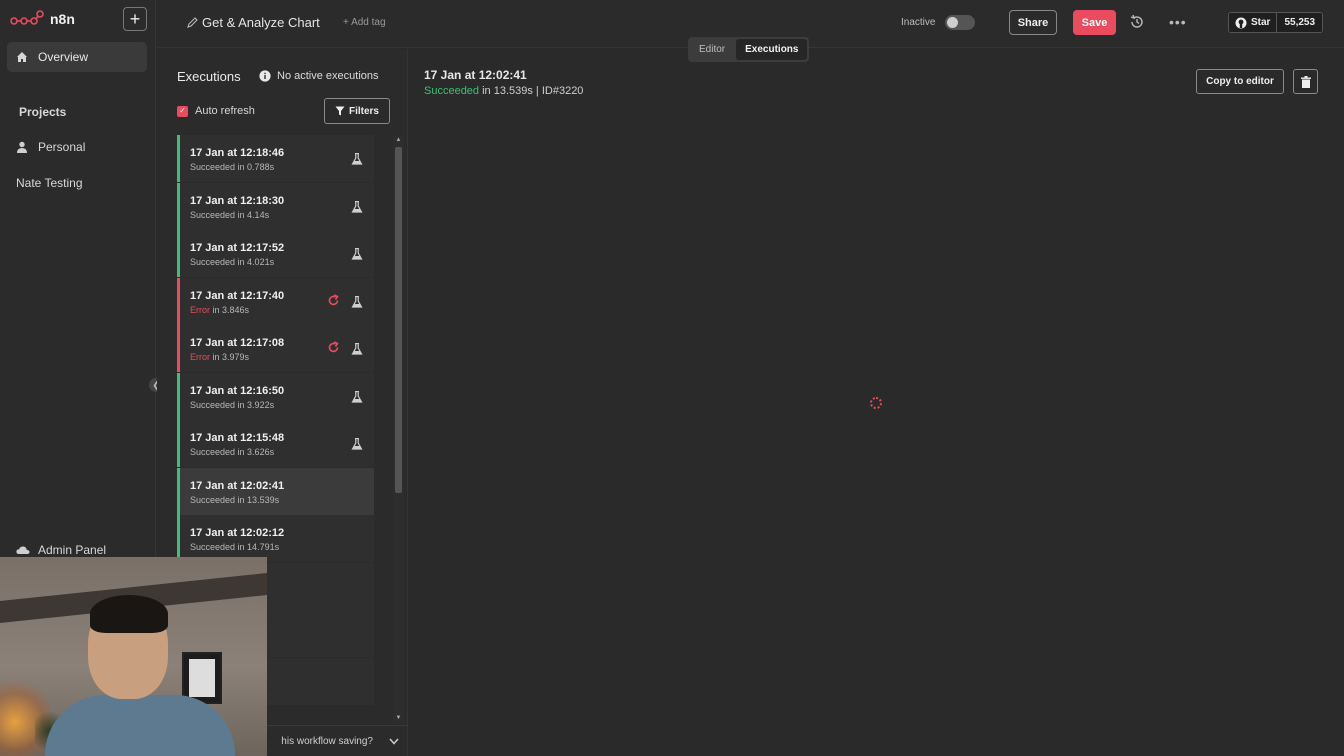 This screenshot has width=1344, height=756. Describe the element at coordinates (255, 262) in the screenshot. I see `status-duration: in 4.021s` at that location.